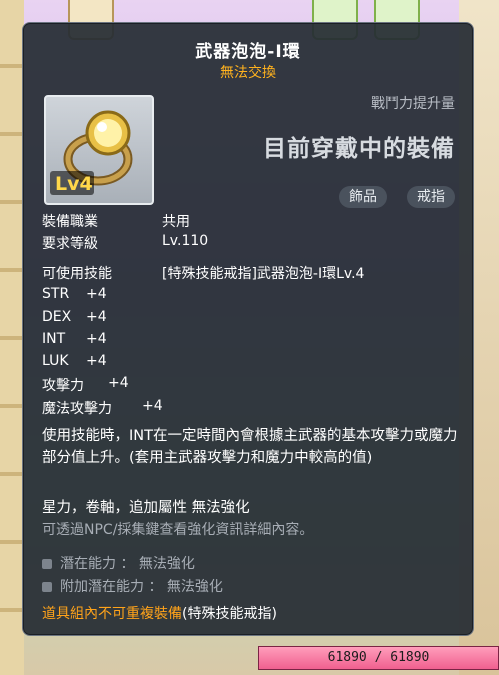  What do you see at coordinates (178, 530) in the screenshot?
I see `help-line: 可透過NPC/採集鍵查看強化資訊詳細內容。` at bounding box center [178, 530].